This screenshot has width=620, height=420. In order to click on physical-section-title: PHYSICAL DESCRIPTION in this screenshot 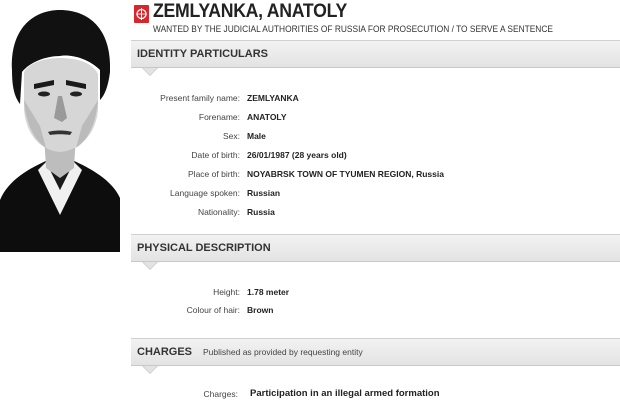, I will do `click(204, 248)`.